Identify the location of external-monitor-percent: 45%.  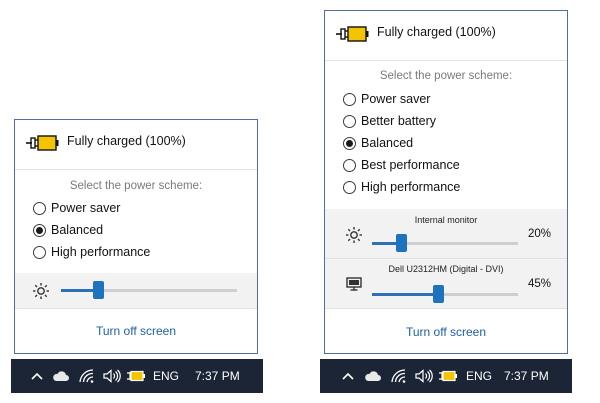
(540, 284).